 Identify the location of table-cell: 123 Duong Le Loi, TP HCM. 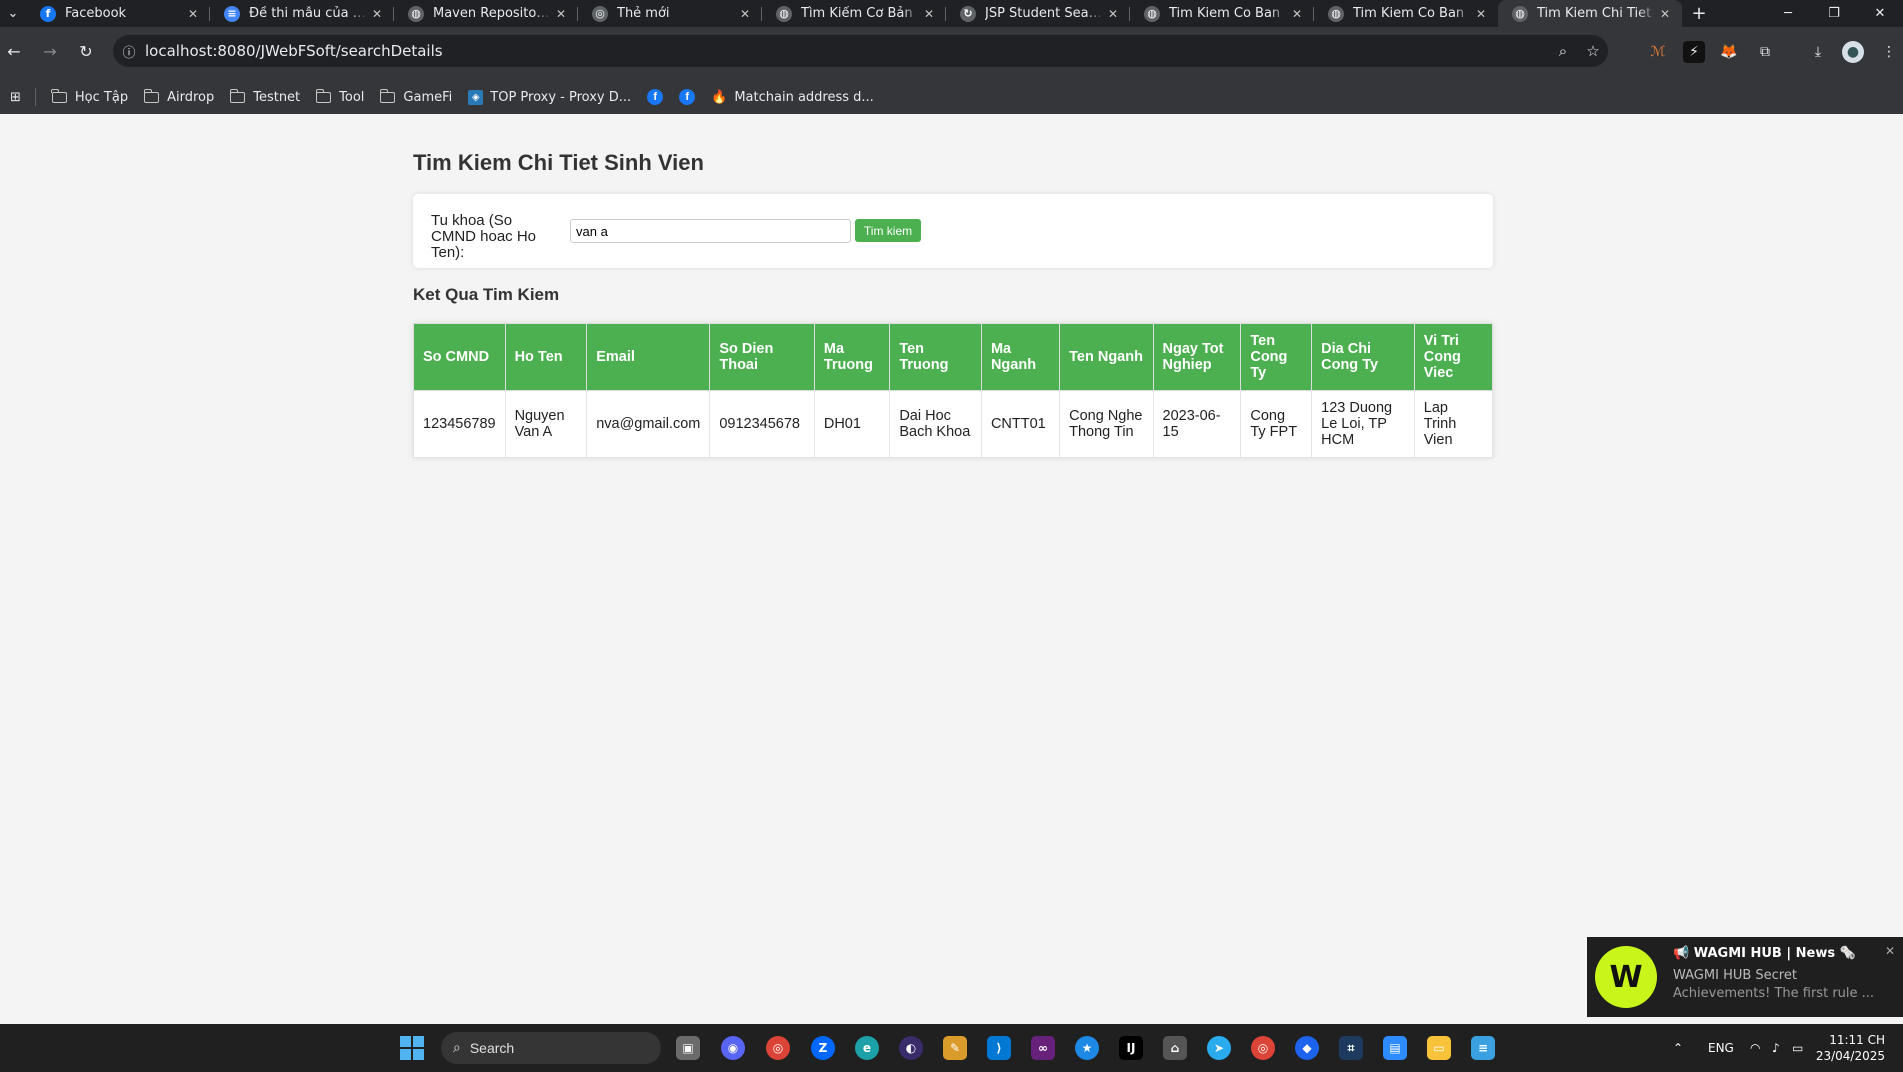
(1363, 424).